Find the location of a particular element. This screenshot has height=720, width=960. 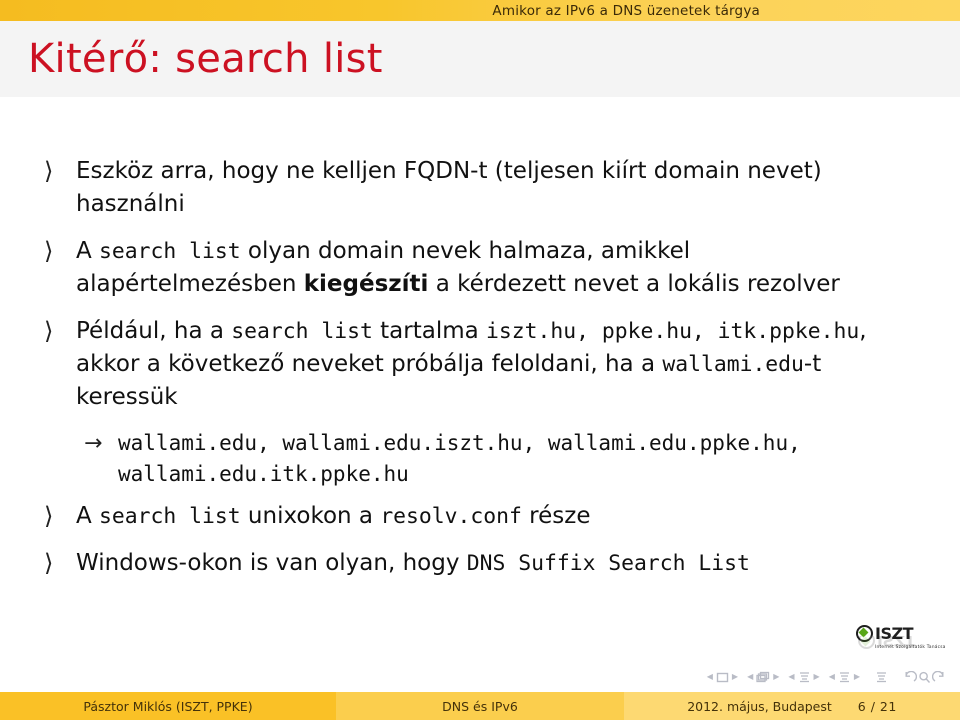

nav-subsection-group: ◀ ▶ is located at coordinates (804, 677).